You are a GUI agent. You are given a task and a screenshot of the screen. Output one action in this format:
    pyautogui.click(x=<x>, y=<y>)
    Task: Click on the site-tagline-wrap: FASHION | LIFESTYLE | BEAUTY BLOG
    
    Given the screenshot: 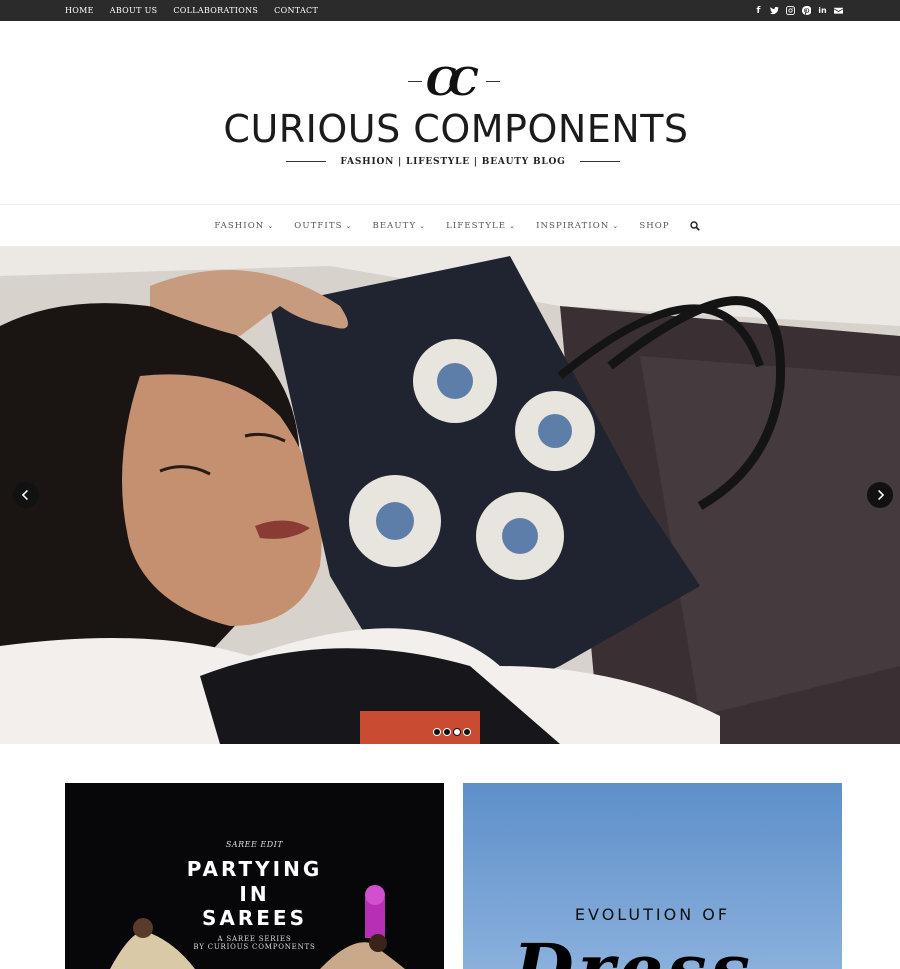 What is the action you would take?
    pyautogui.click(x=450, y=162)
    